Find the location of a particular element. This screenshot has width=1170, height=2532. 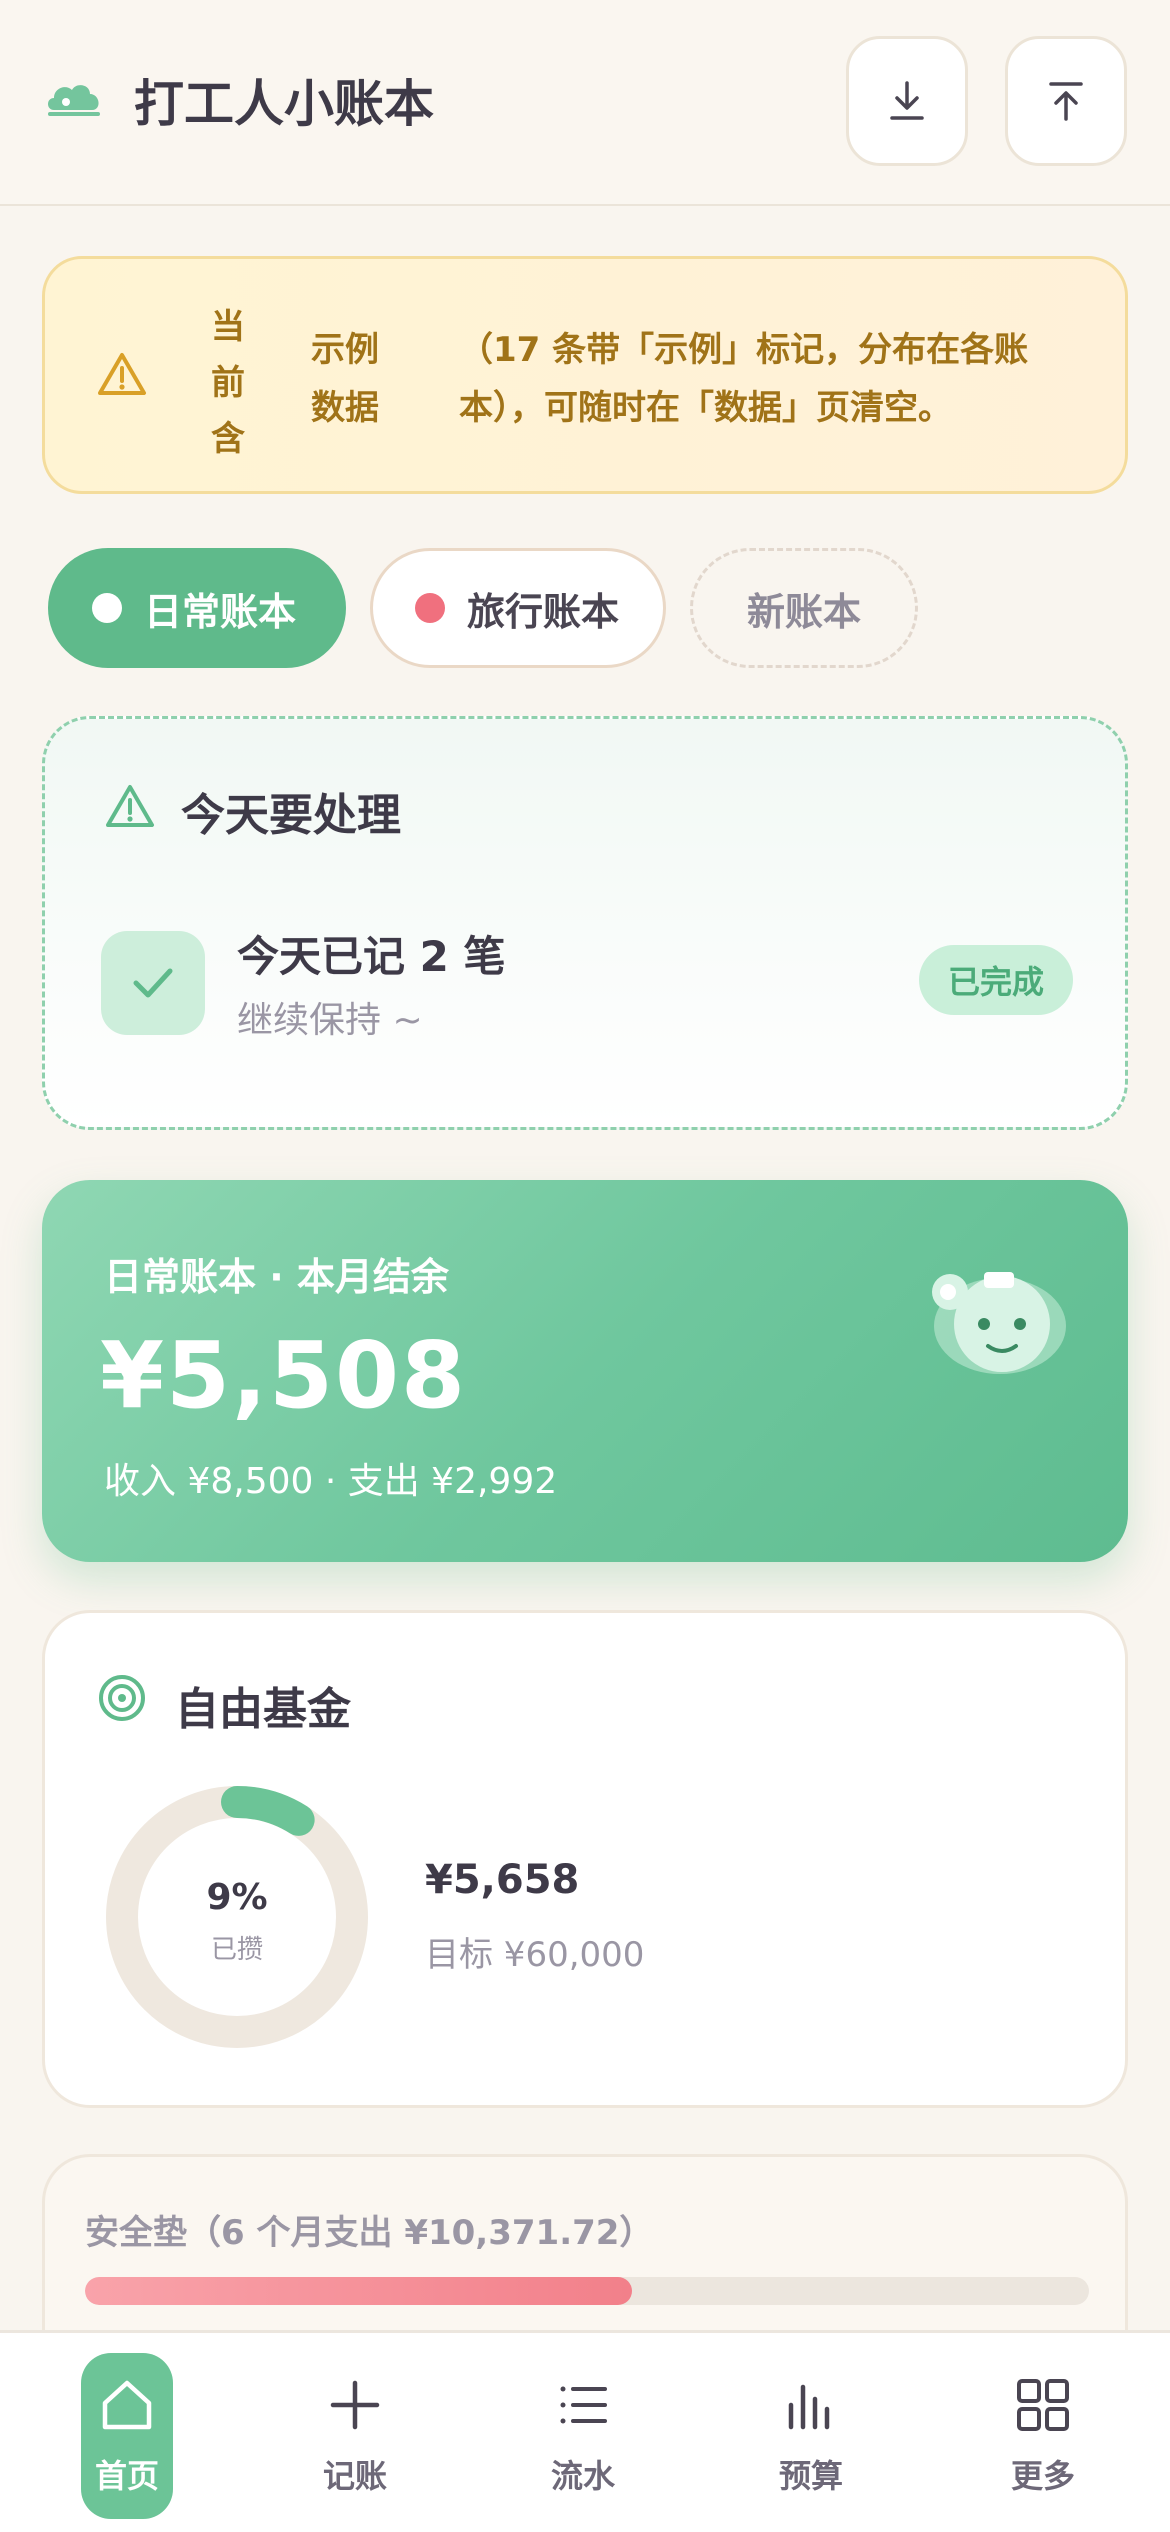

notice-line2-a: 数据 is located at coordinates (345, 408).